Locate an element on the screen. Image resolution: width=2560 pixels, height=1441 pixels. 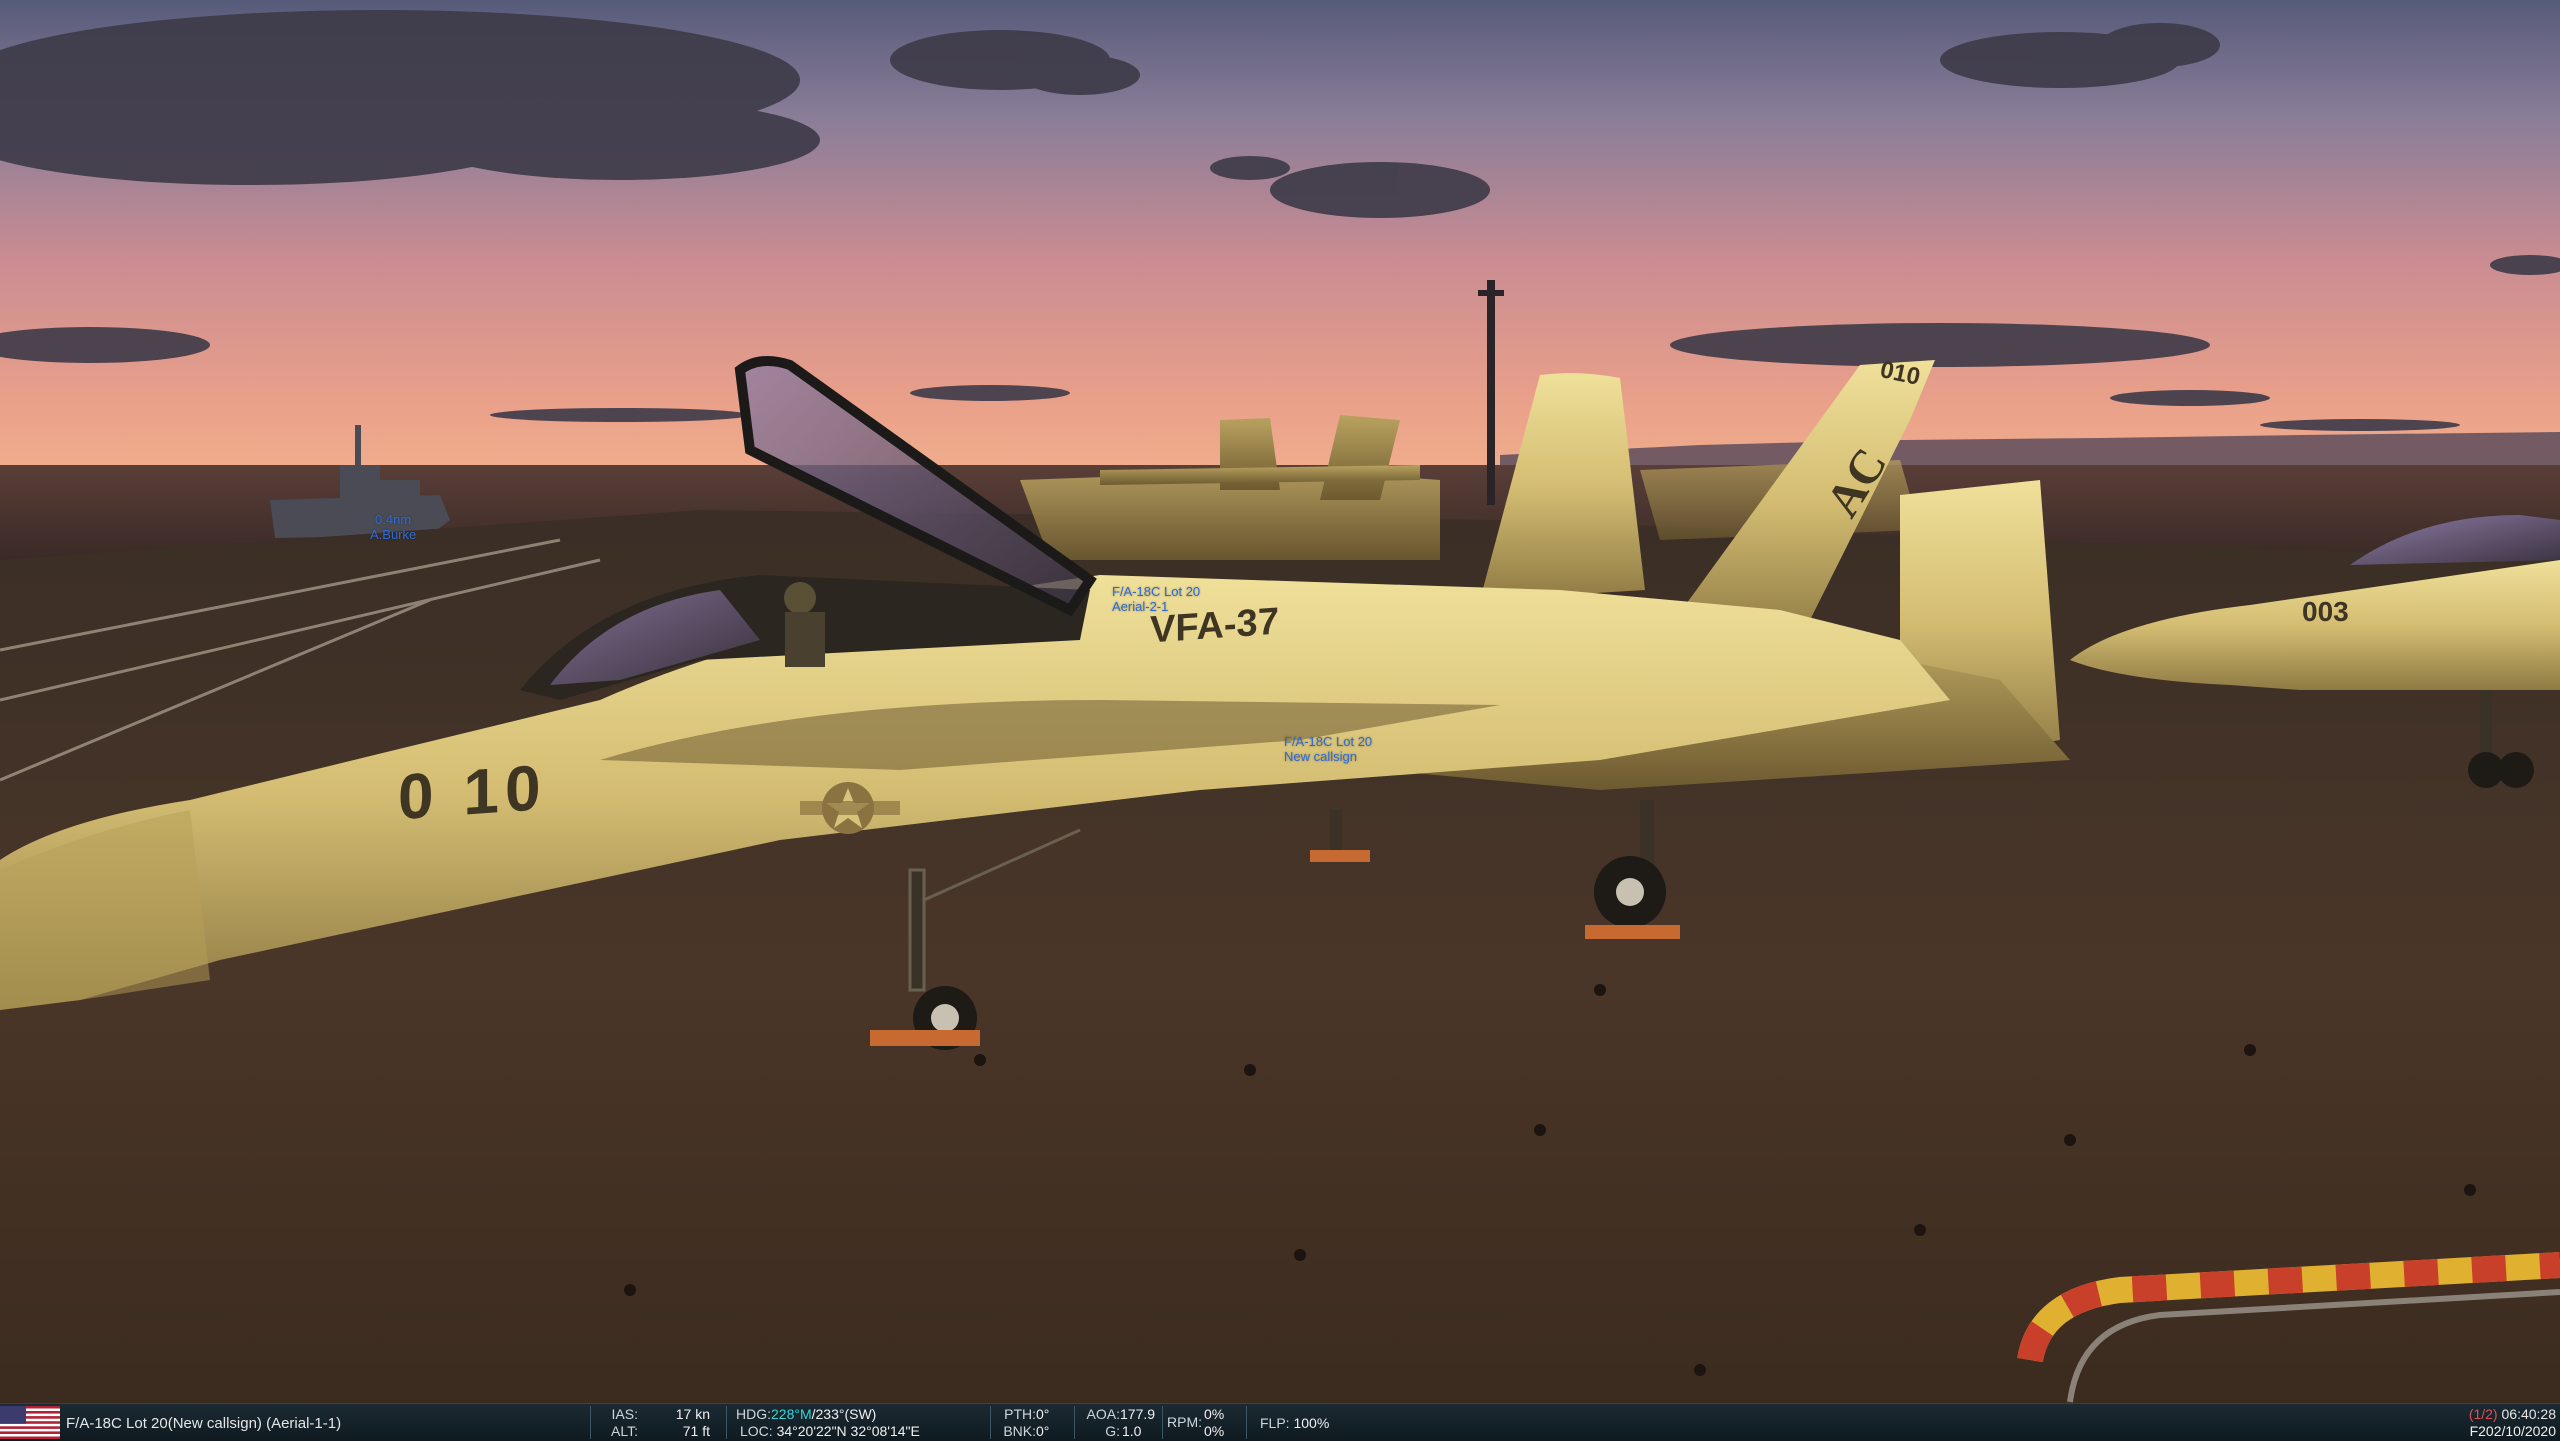
loc-label: LOC: is located at coordinates (756, 1431).